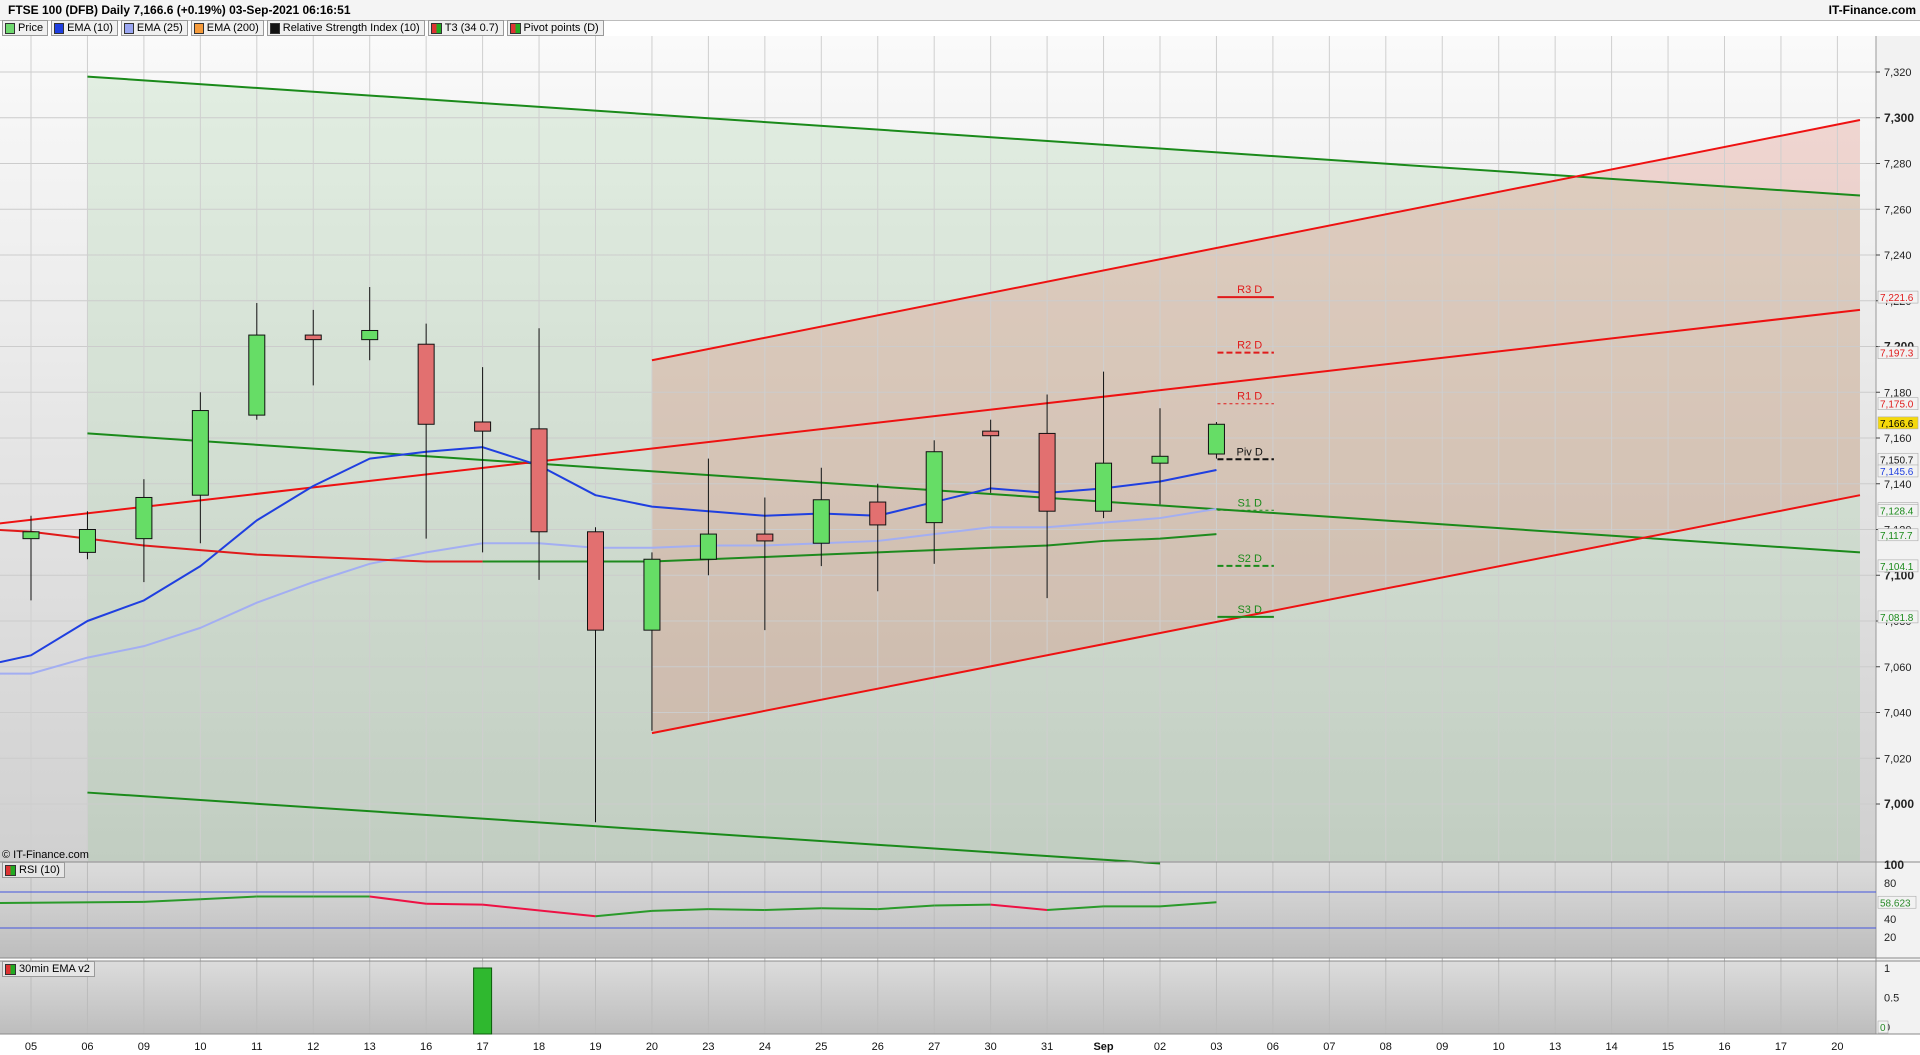 This screenshot has height=1055, width=1920. Describe the element at coordinates (1898, 210) in the screenshot. I see `axis-tick-label: 7,260` at that location.